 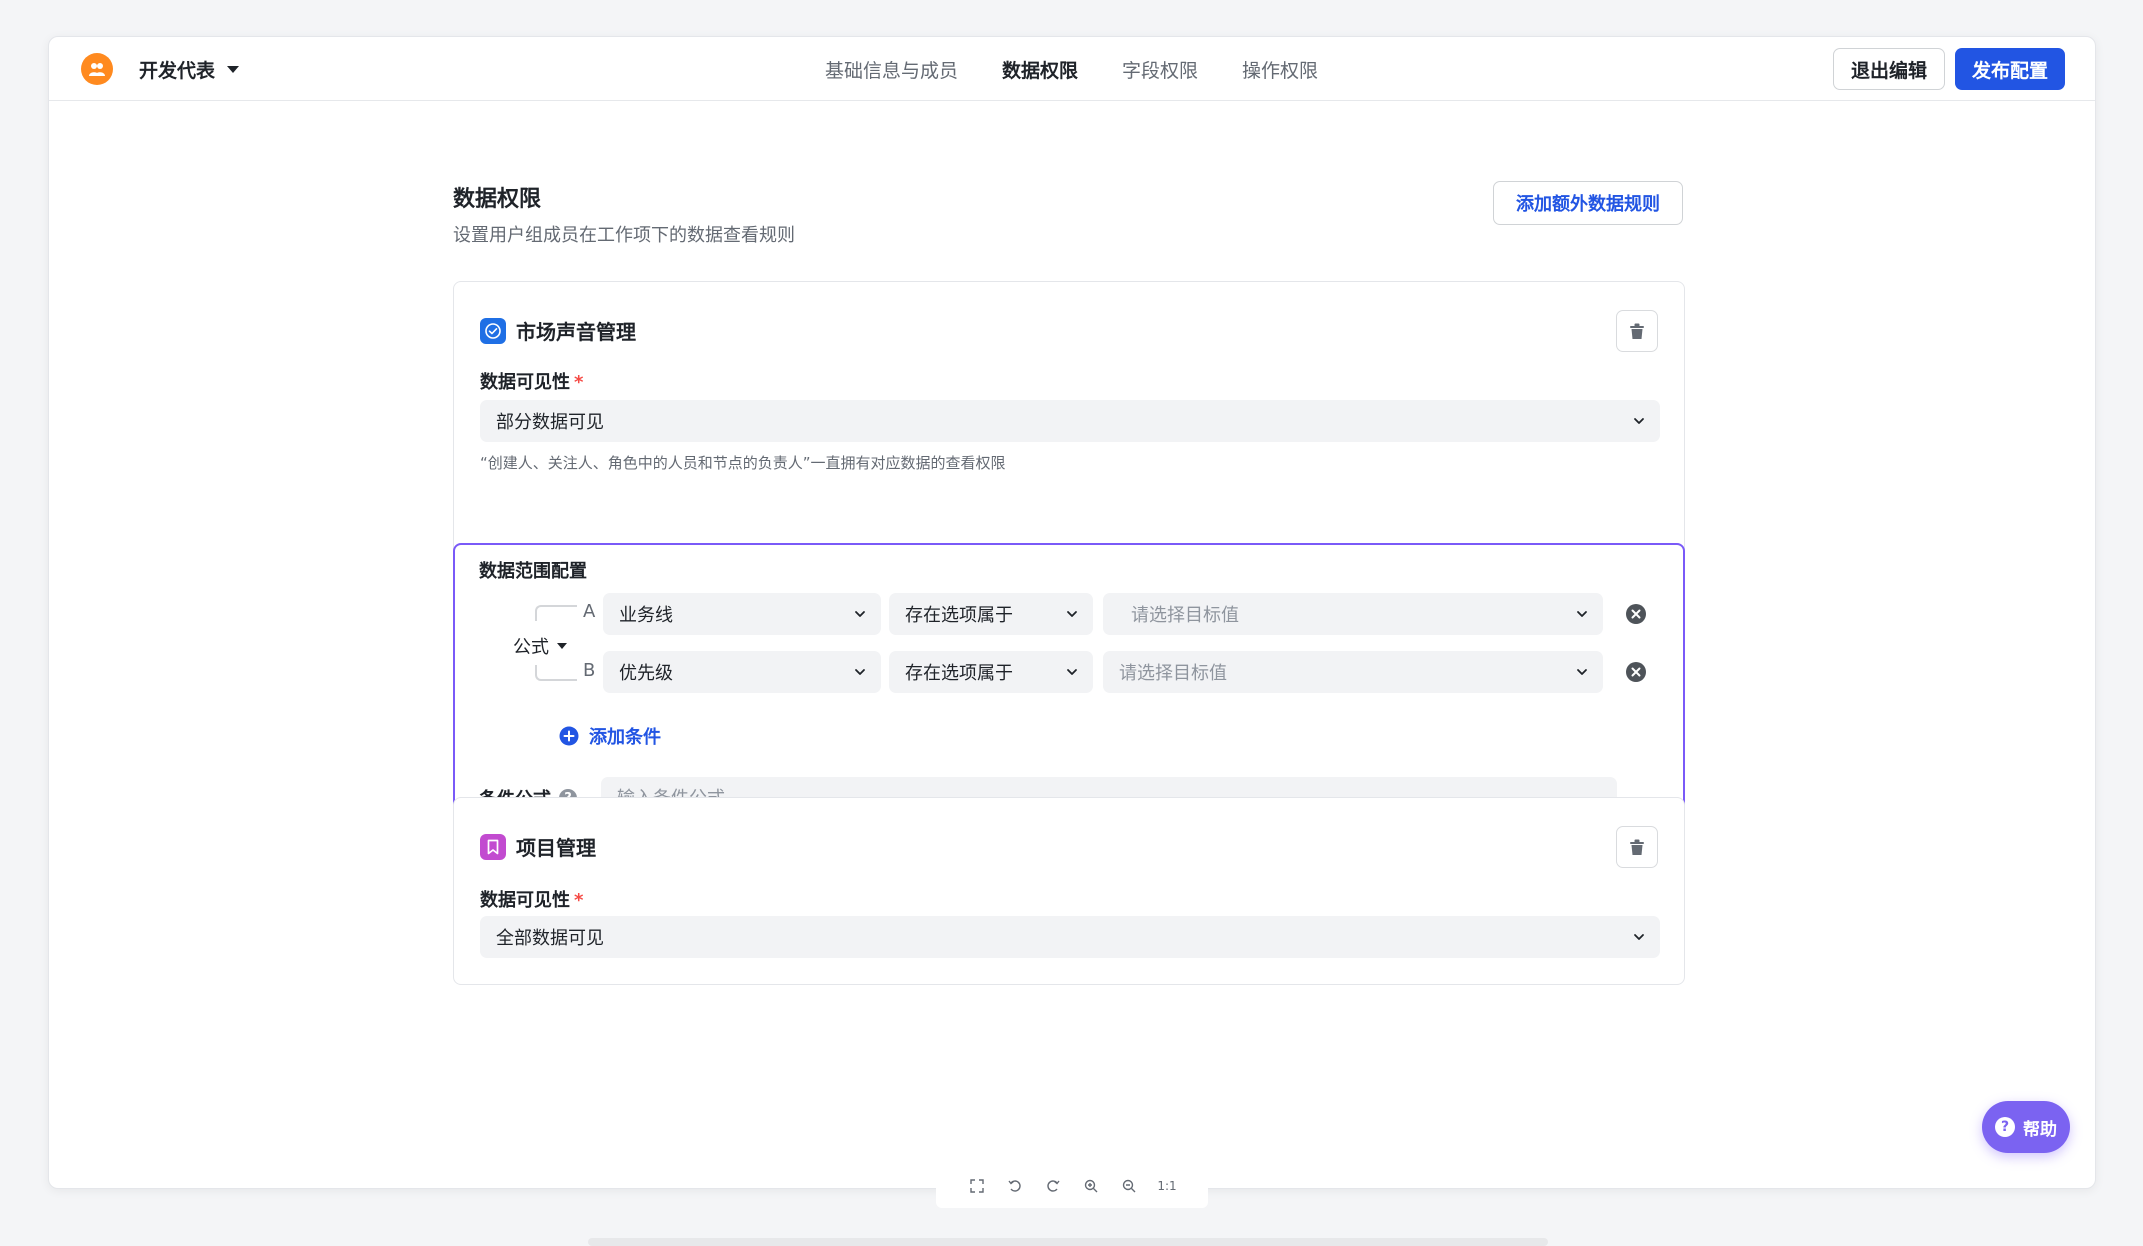 What do you see at coordinates (1069, 891) in the screenshot?
I see `rule-card-project-management: 项目管理 数据可见性 * 全部数据可见` at bounding box center [1069, 891].